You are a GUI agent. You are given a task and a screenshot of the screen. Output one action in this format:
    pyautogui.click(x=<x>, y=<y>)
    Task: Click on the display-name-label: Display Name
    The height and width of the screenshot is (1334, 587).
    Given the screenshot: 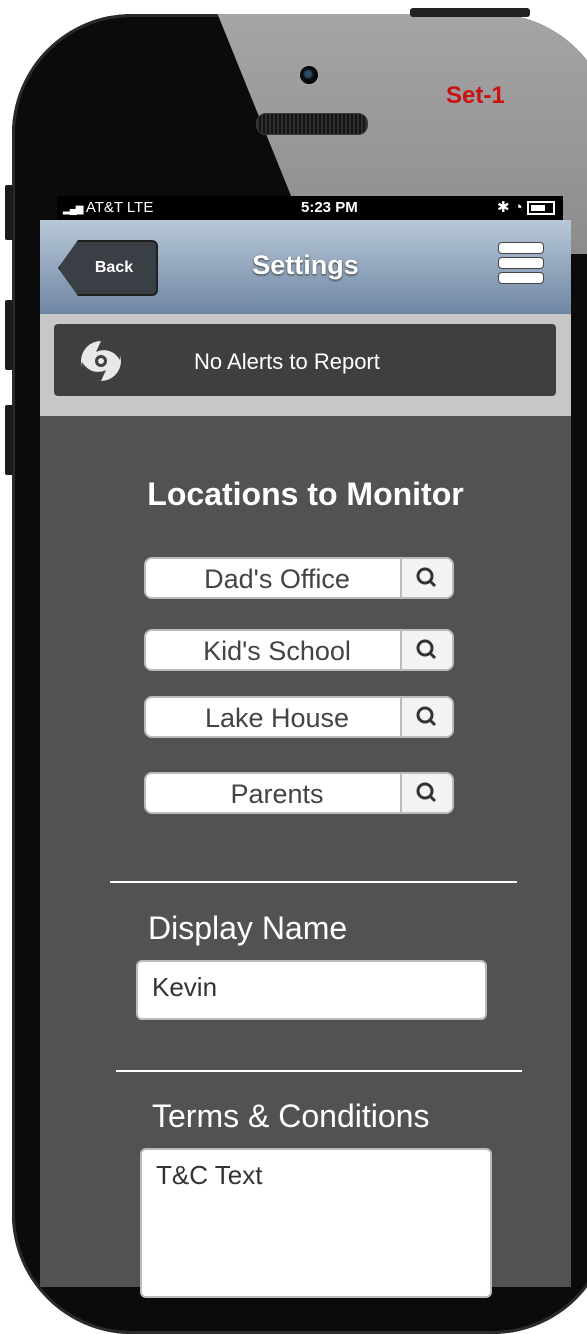 What is the action you would take?
    pyautogui.click(x=248, y=928)
    